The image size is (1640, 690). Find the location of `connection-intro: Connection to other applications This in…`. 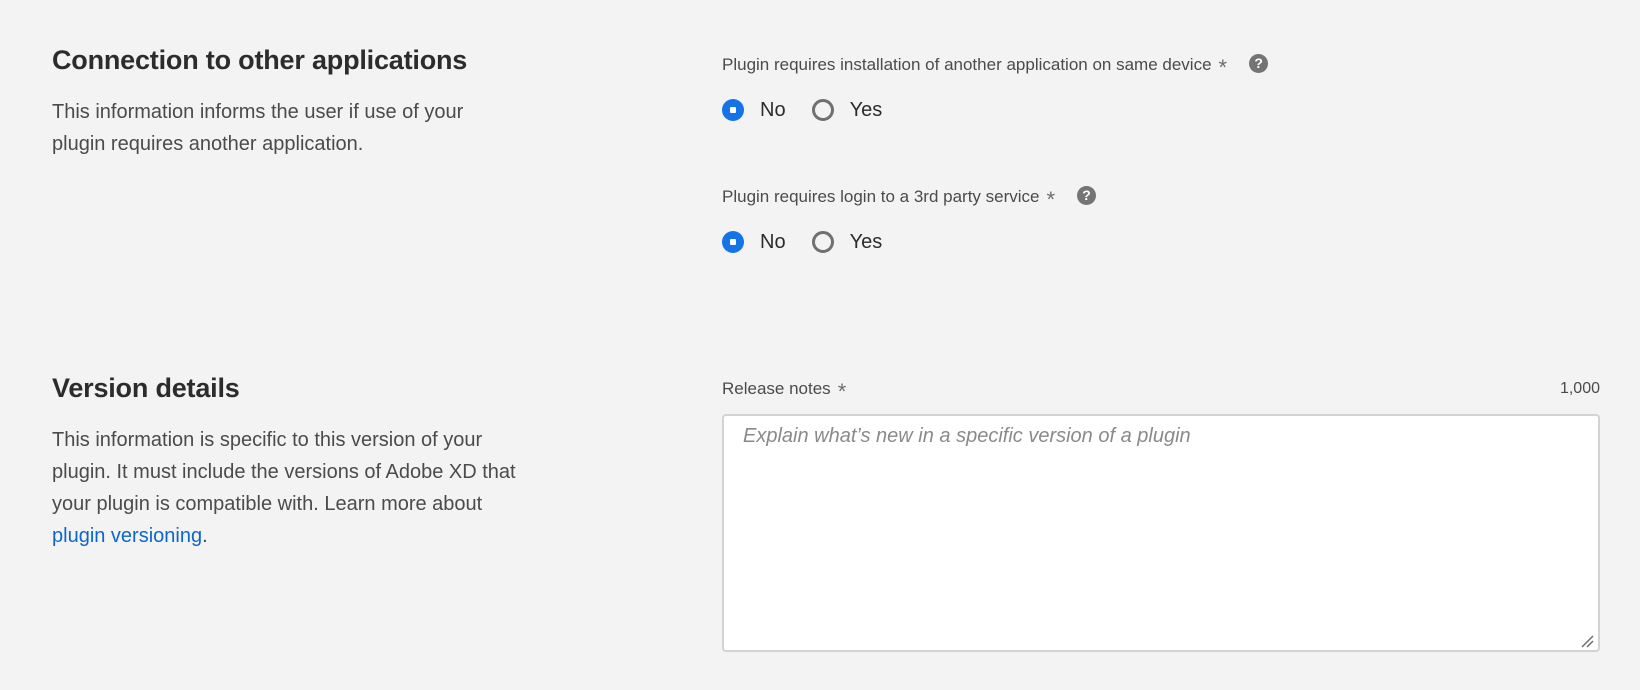

connection-intro: Connection to other applications This in… is located at coordinates (287, 102).